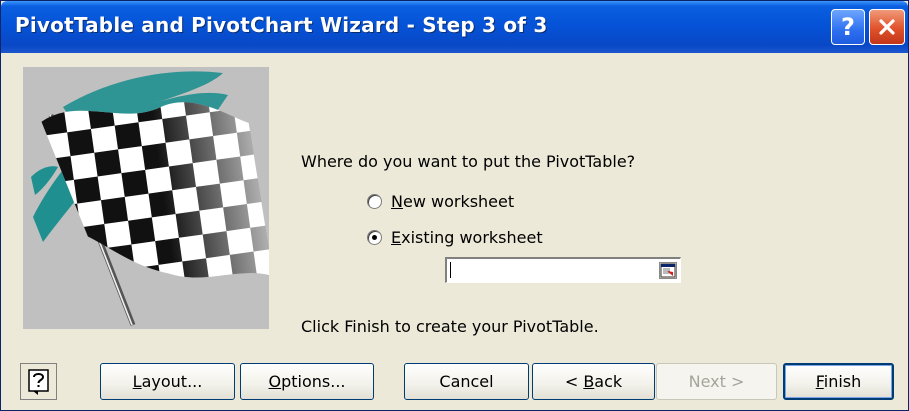  I want to click on existing-worksheet-label: Existing worksheet, so click(467, 237).